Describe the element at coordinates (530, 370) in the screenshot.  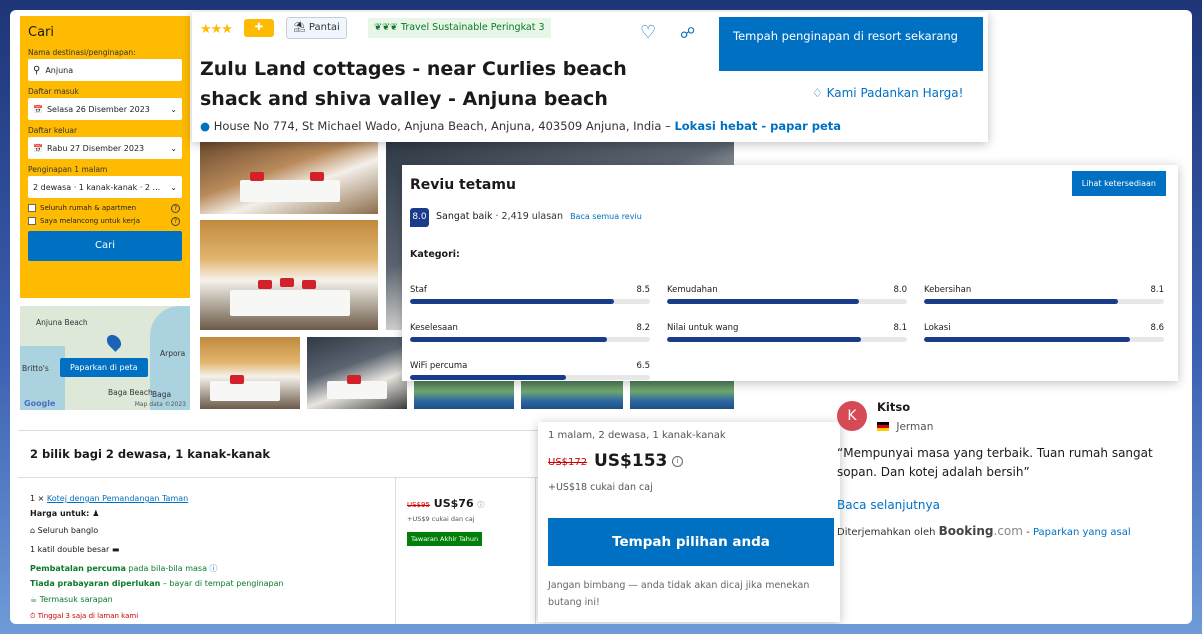
I see `review-category: WiFi percuma 6.5` at that location.